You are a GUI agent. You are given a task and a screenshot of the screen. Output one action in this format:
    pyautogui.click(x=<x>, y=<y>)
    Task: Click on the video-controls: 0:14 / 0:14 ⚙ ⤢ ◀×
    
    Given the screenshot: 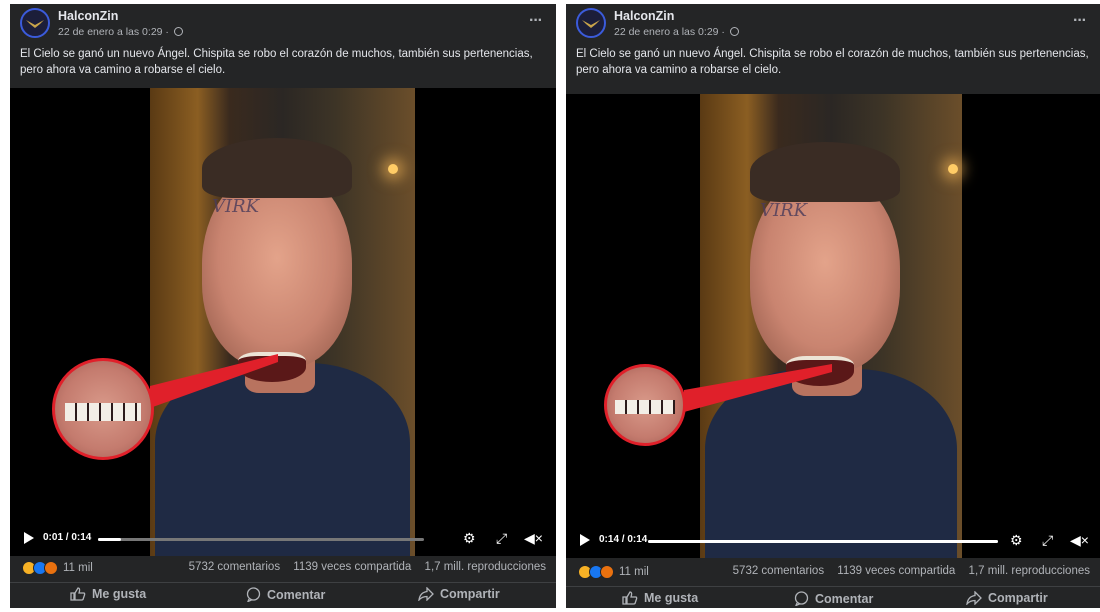 What is the action you would take?
    pyautogui.click(x=833, y=541)
    